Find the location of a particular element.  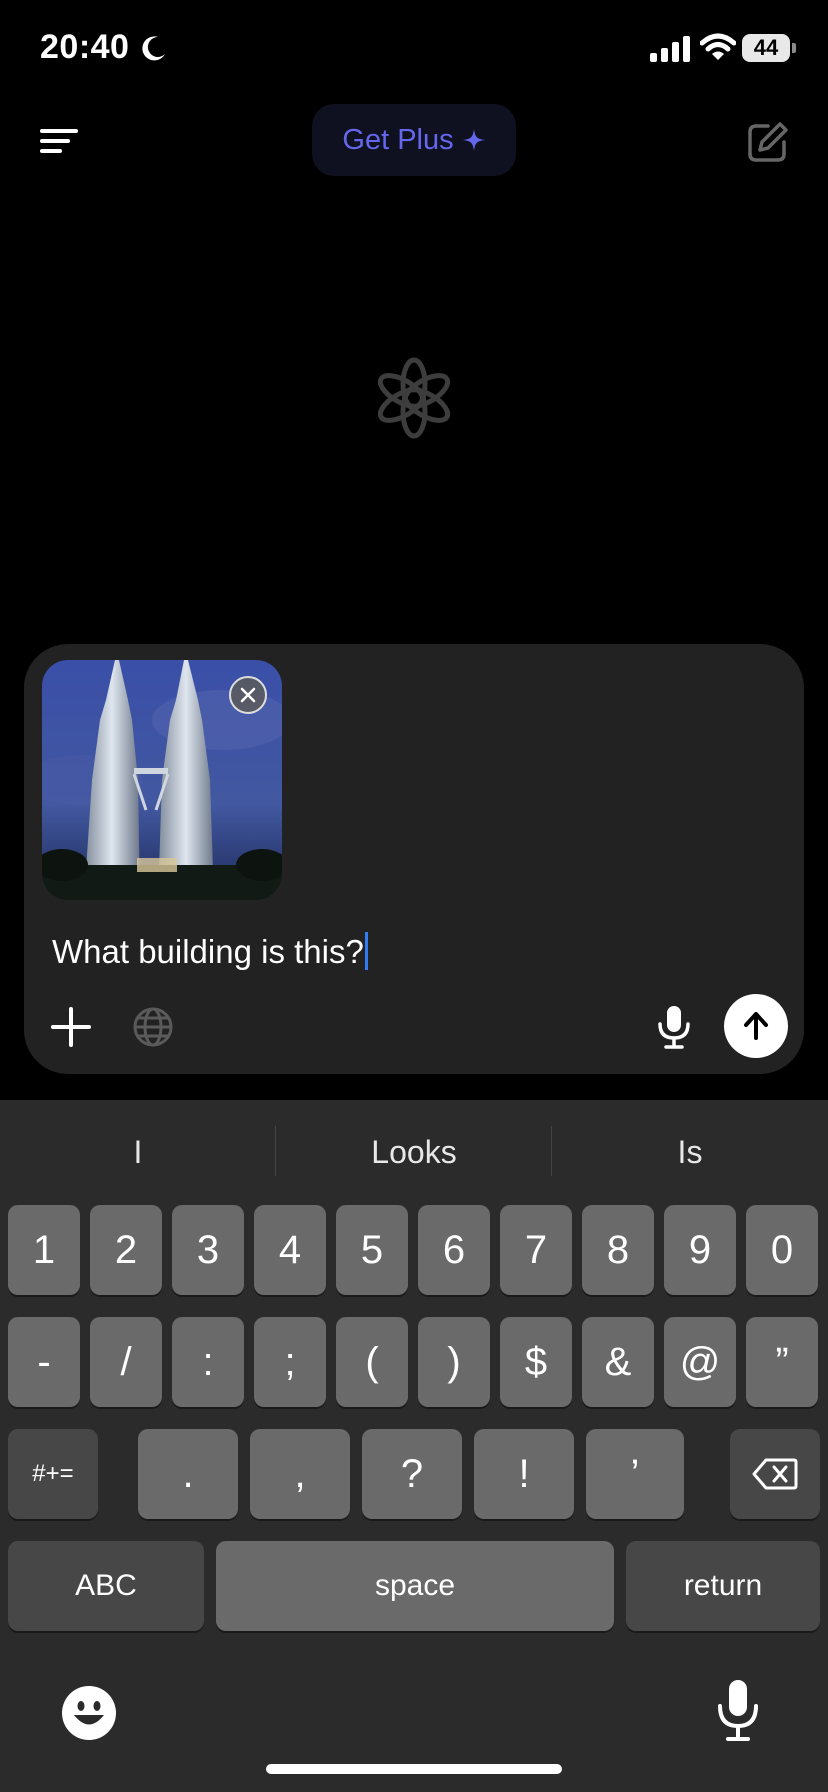

key-return: return is located at coordinates (723, 1586).